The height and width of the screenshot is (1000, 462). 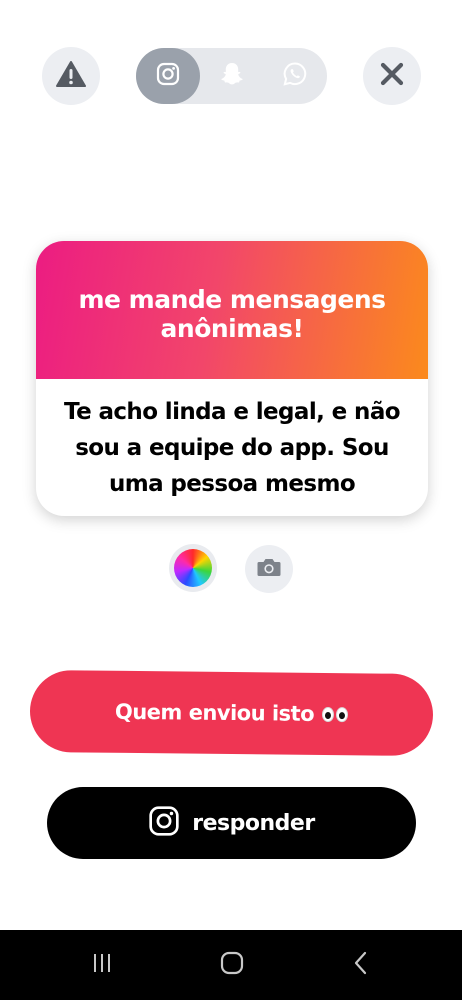 I want to click on color-picker-button, so click(x=193, y=568).